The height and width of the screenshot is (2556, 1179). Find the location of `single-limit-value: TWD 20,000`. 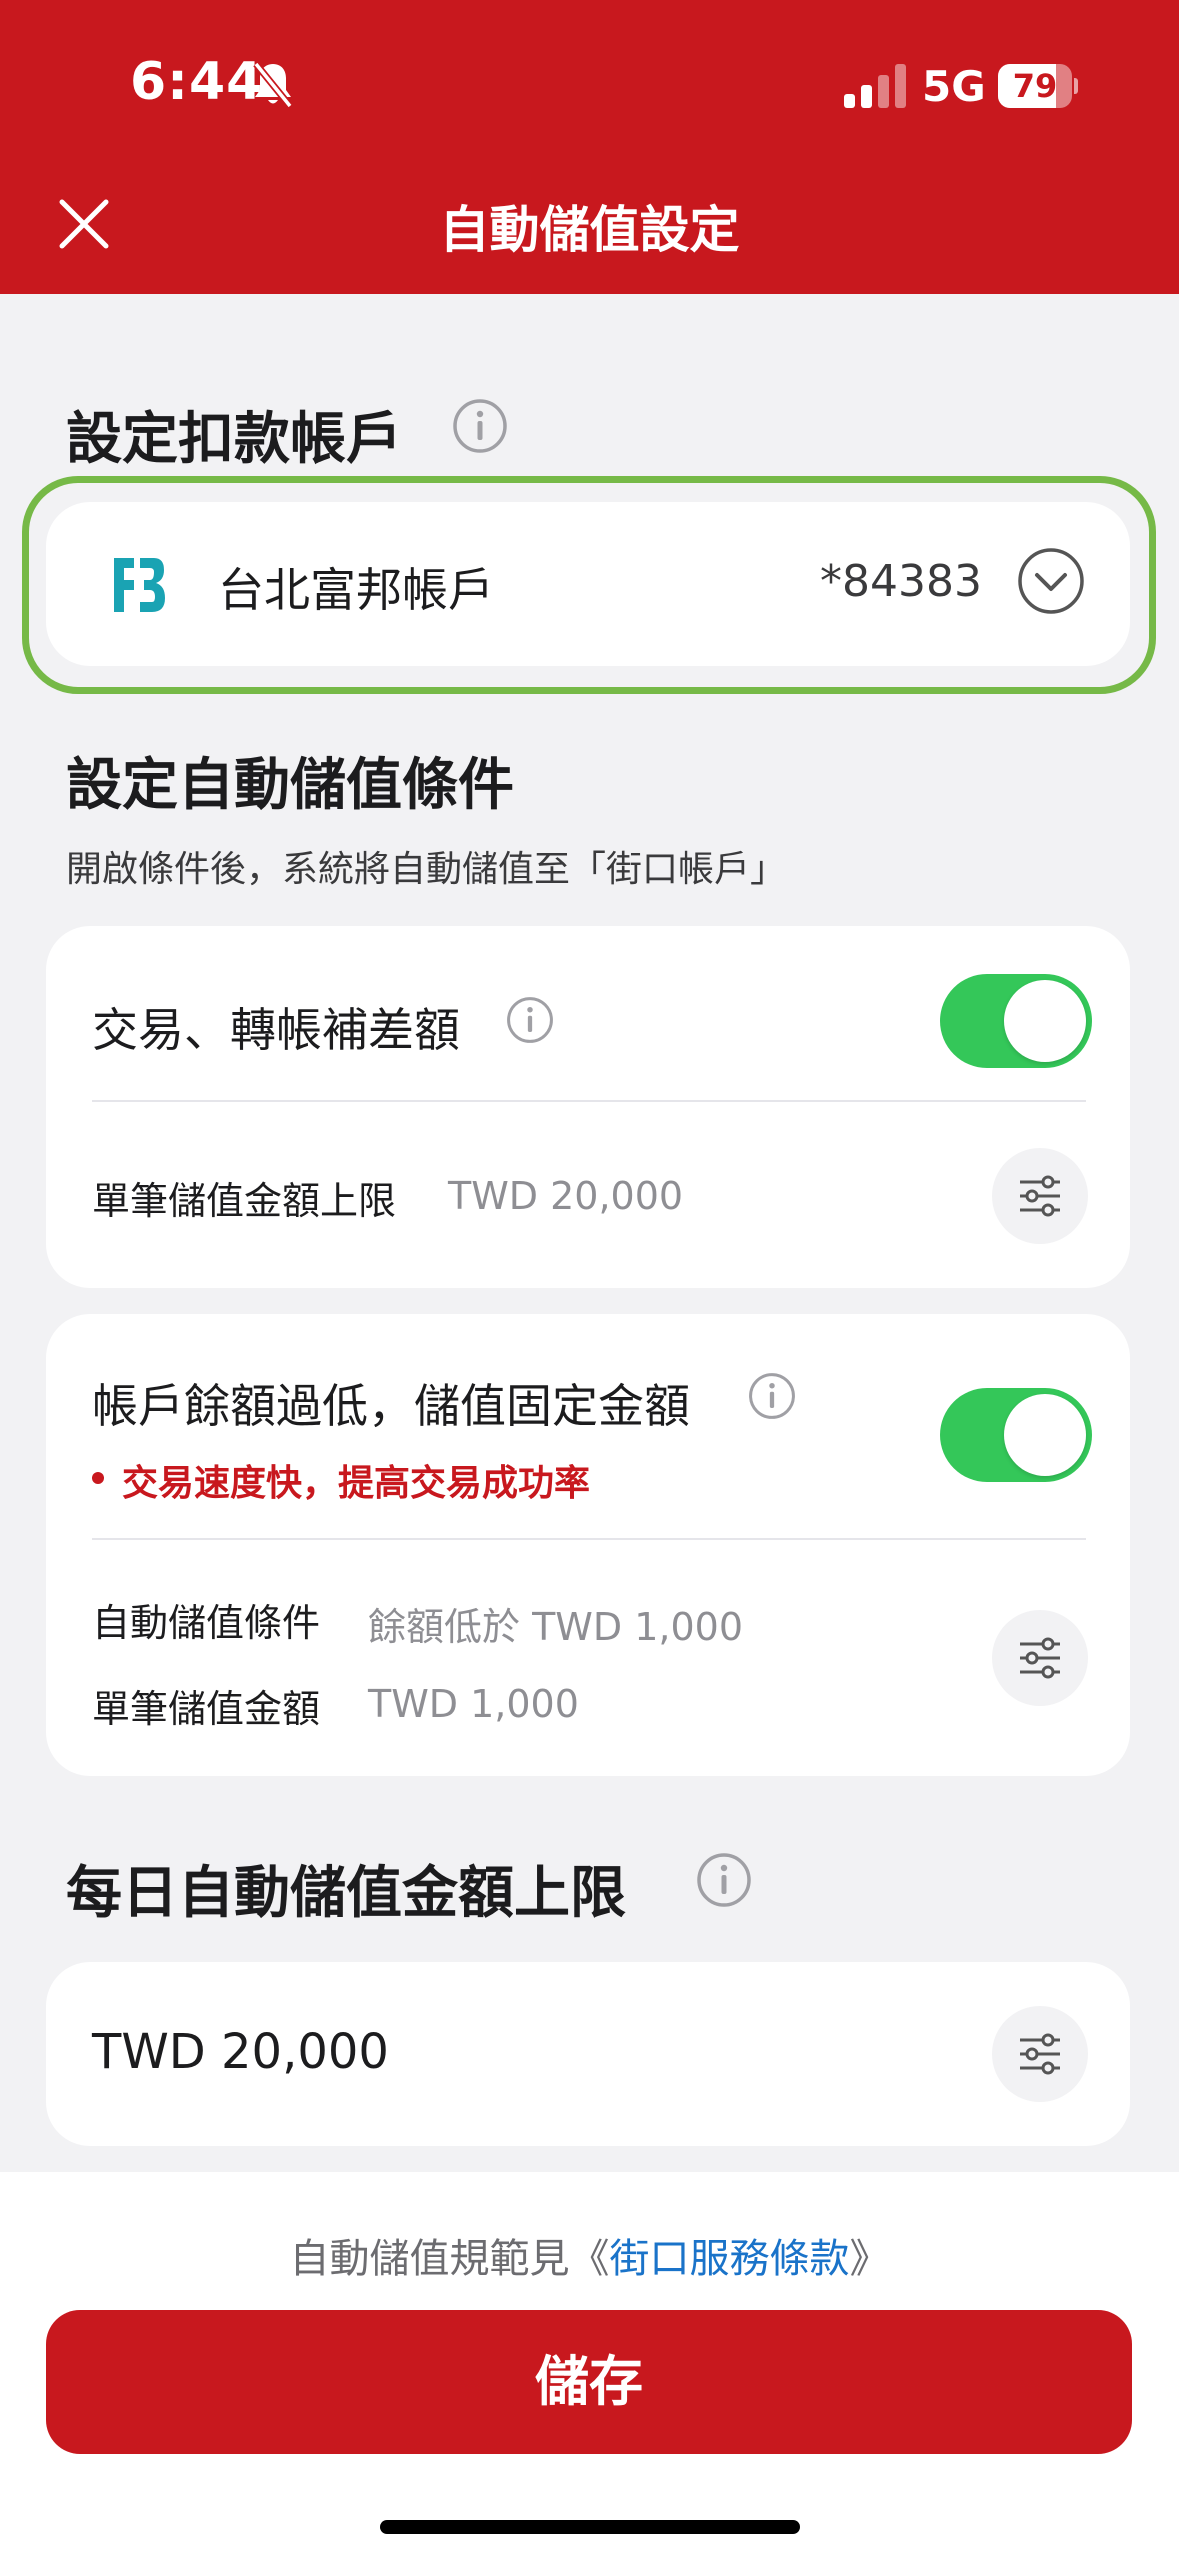

single-limit-value: TWD 20,000 is located at coordinates (566, 1196).